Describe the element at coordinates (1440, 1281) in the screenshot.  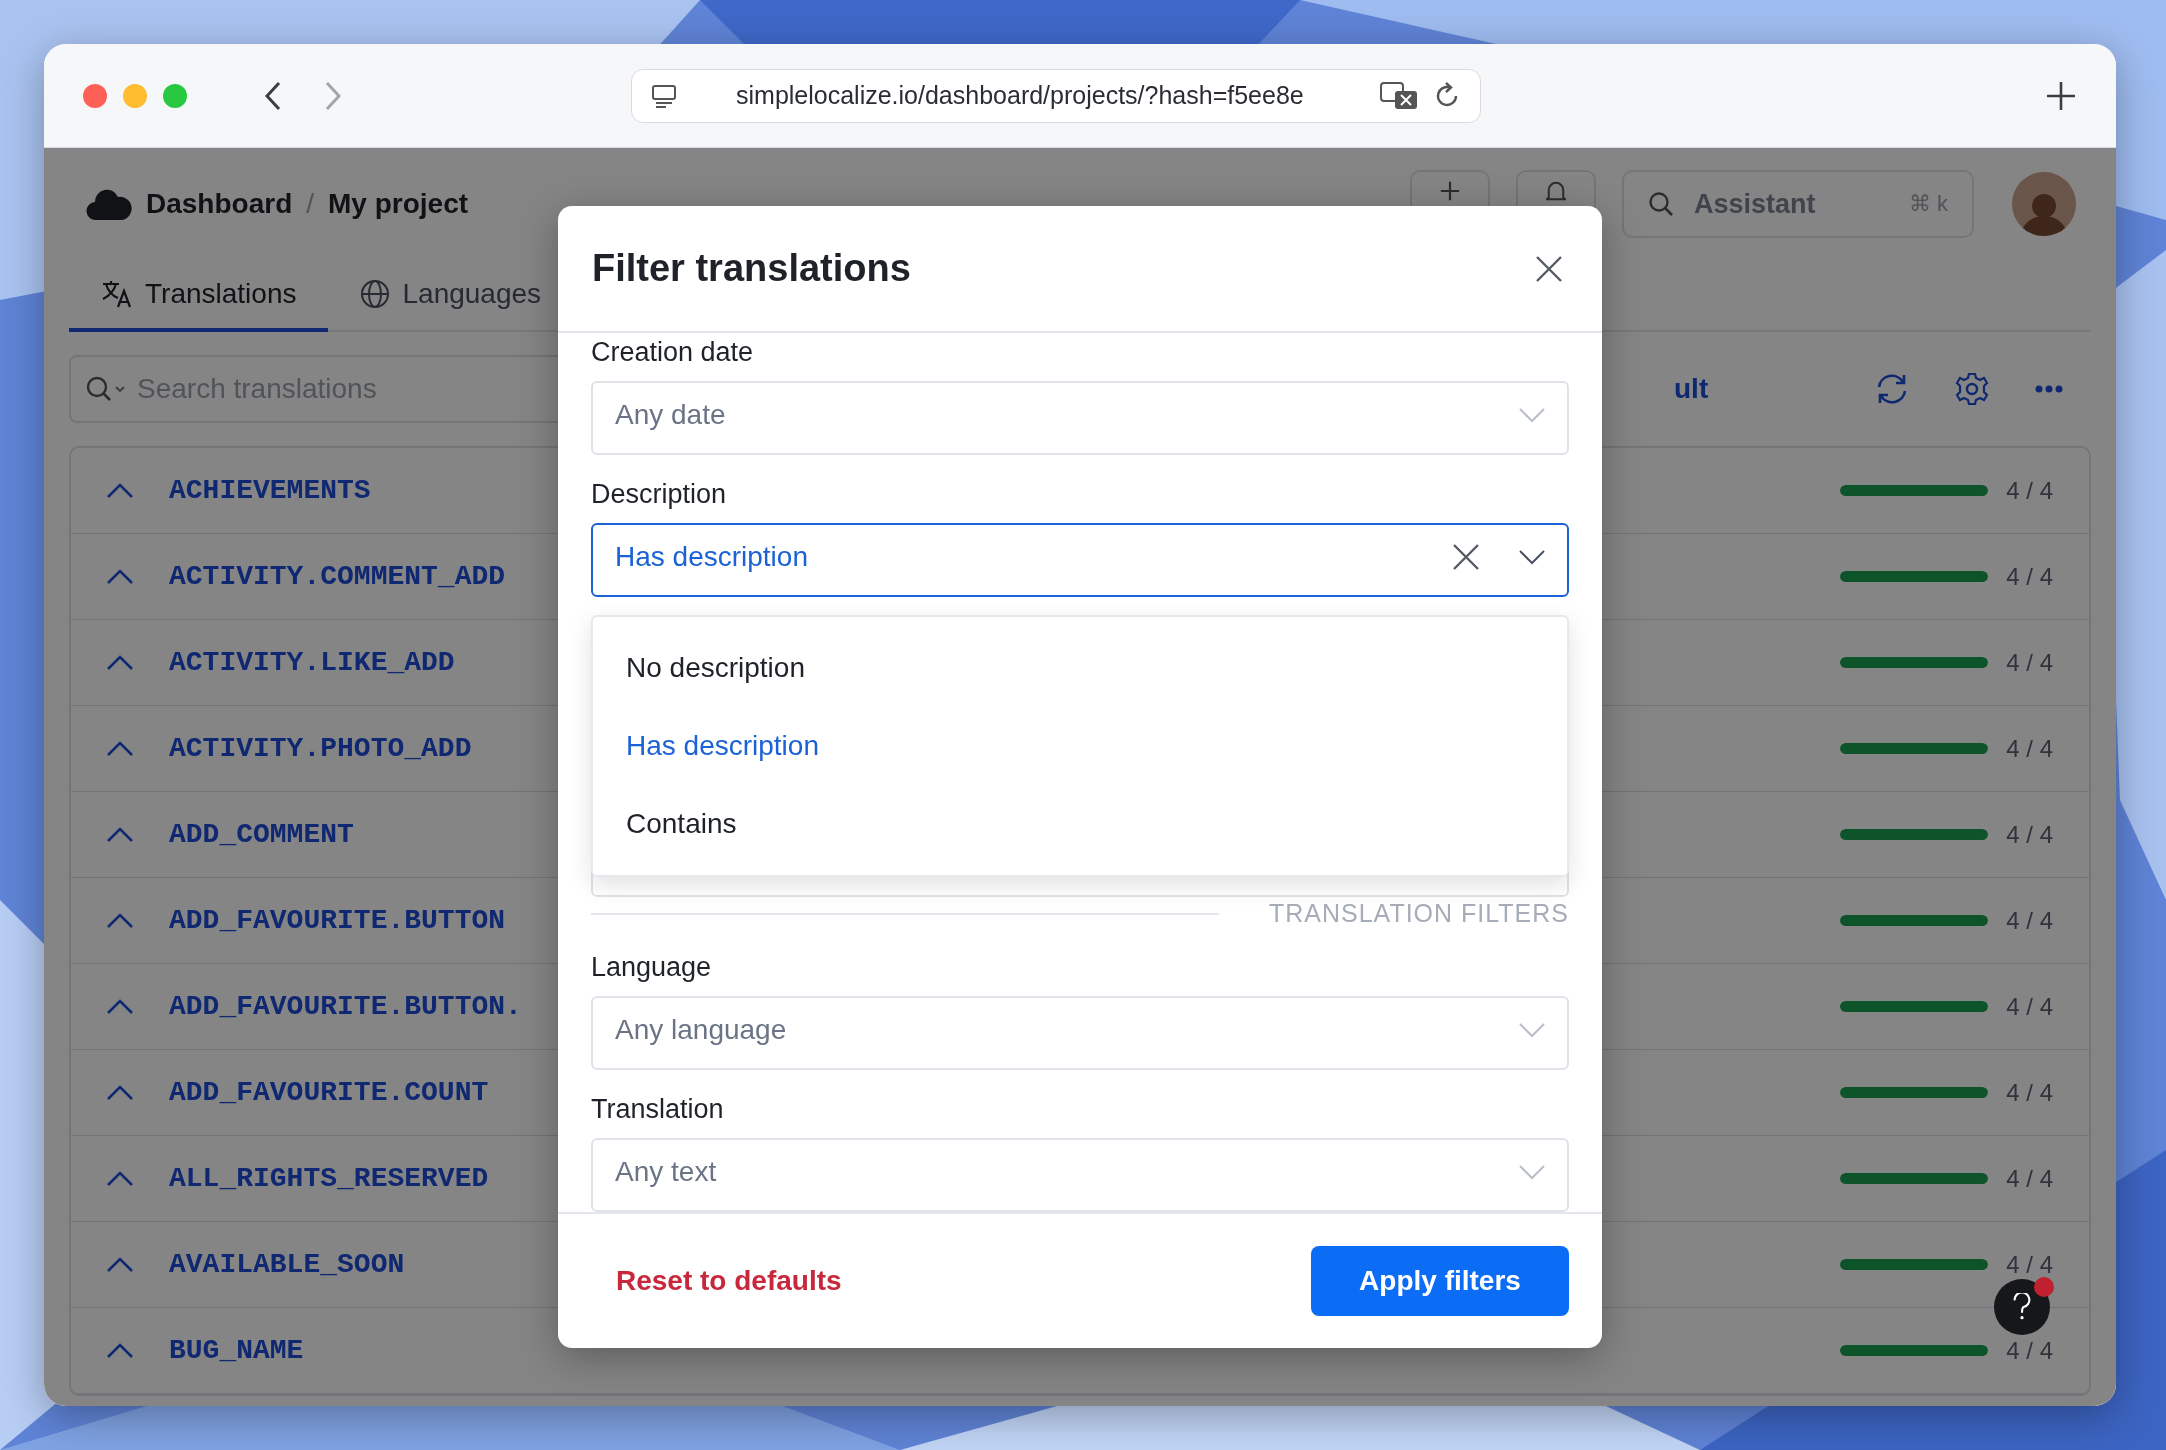
I see `apply-button: Apply filters` at that location.